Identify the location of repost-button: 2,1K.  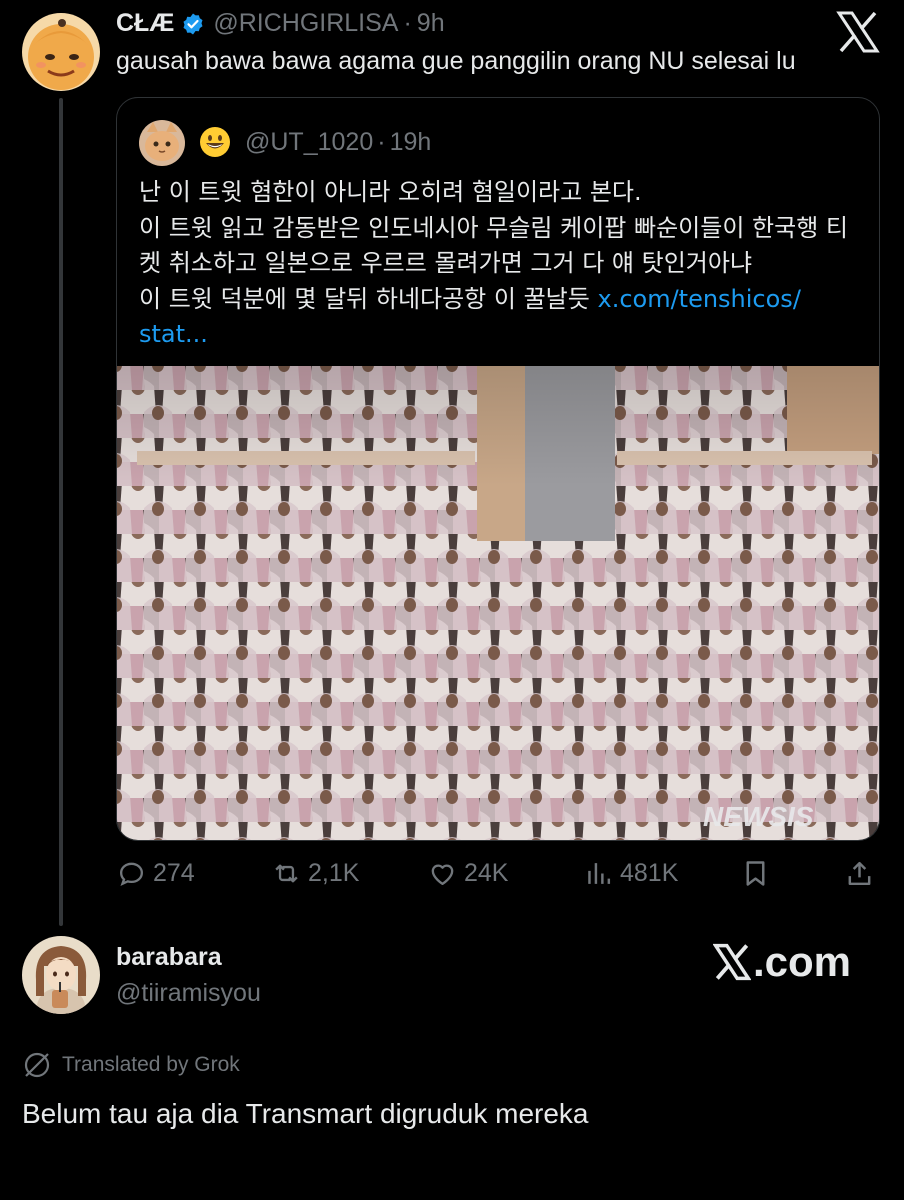
(315, 873).